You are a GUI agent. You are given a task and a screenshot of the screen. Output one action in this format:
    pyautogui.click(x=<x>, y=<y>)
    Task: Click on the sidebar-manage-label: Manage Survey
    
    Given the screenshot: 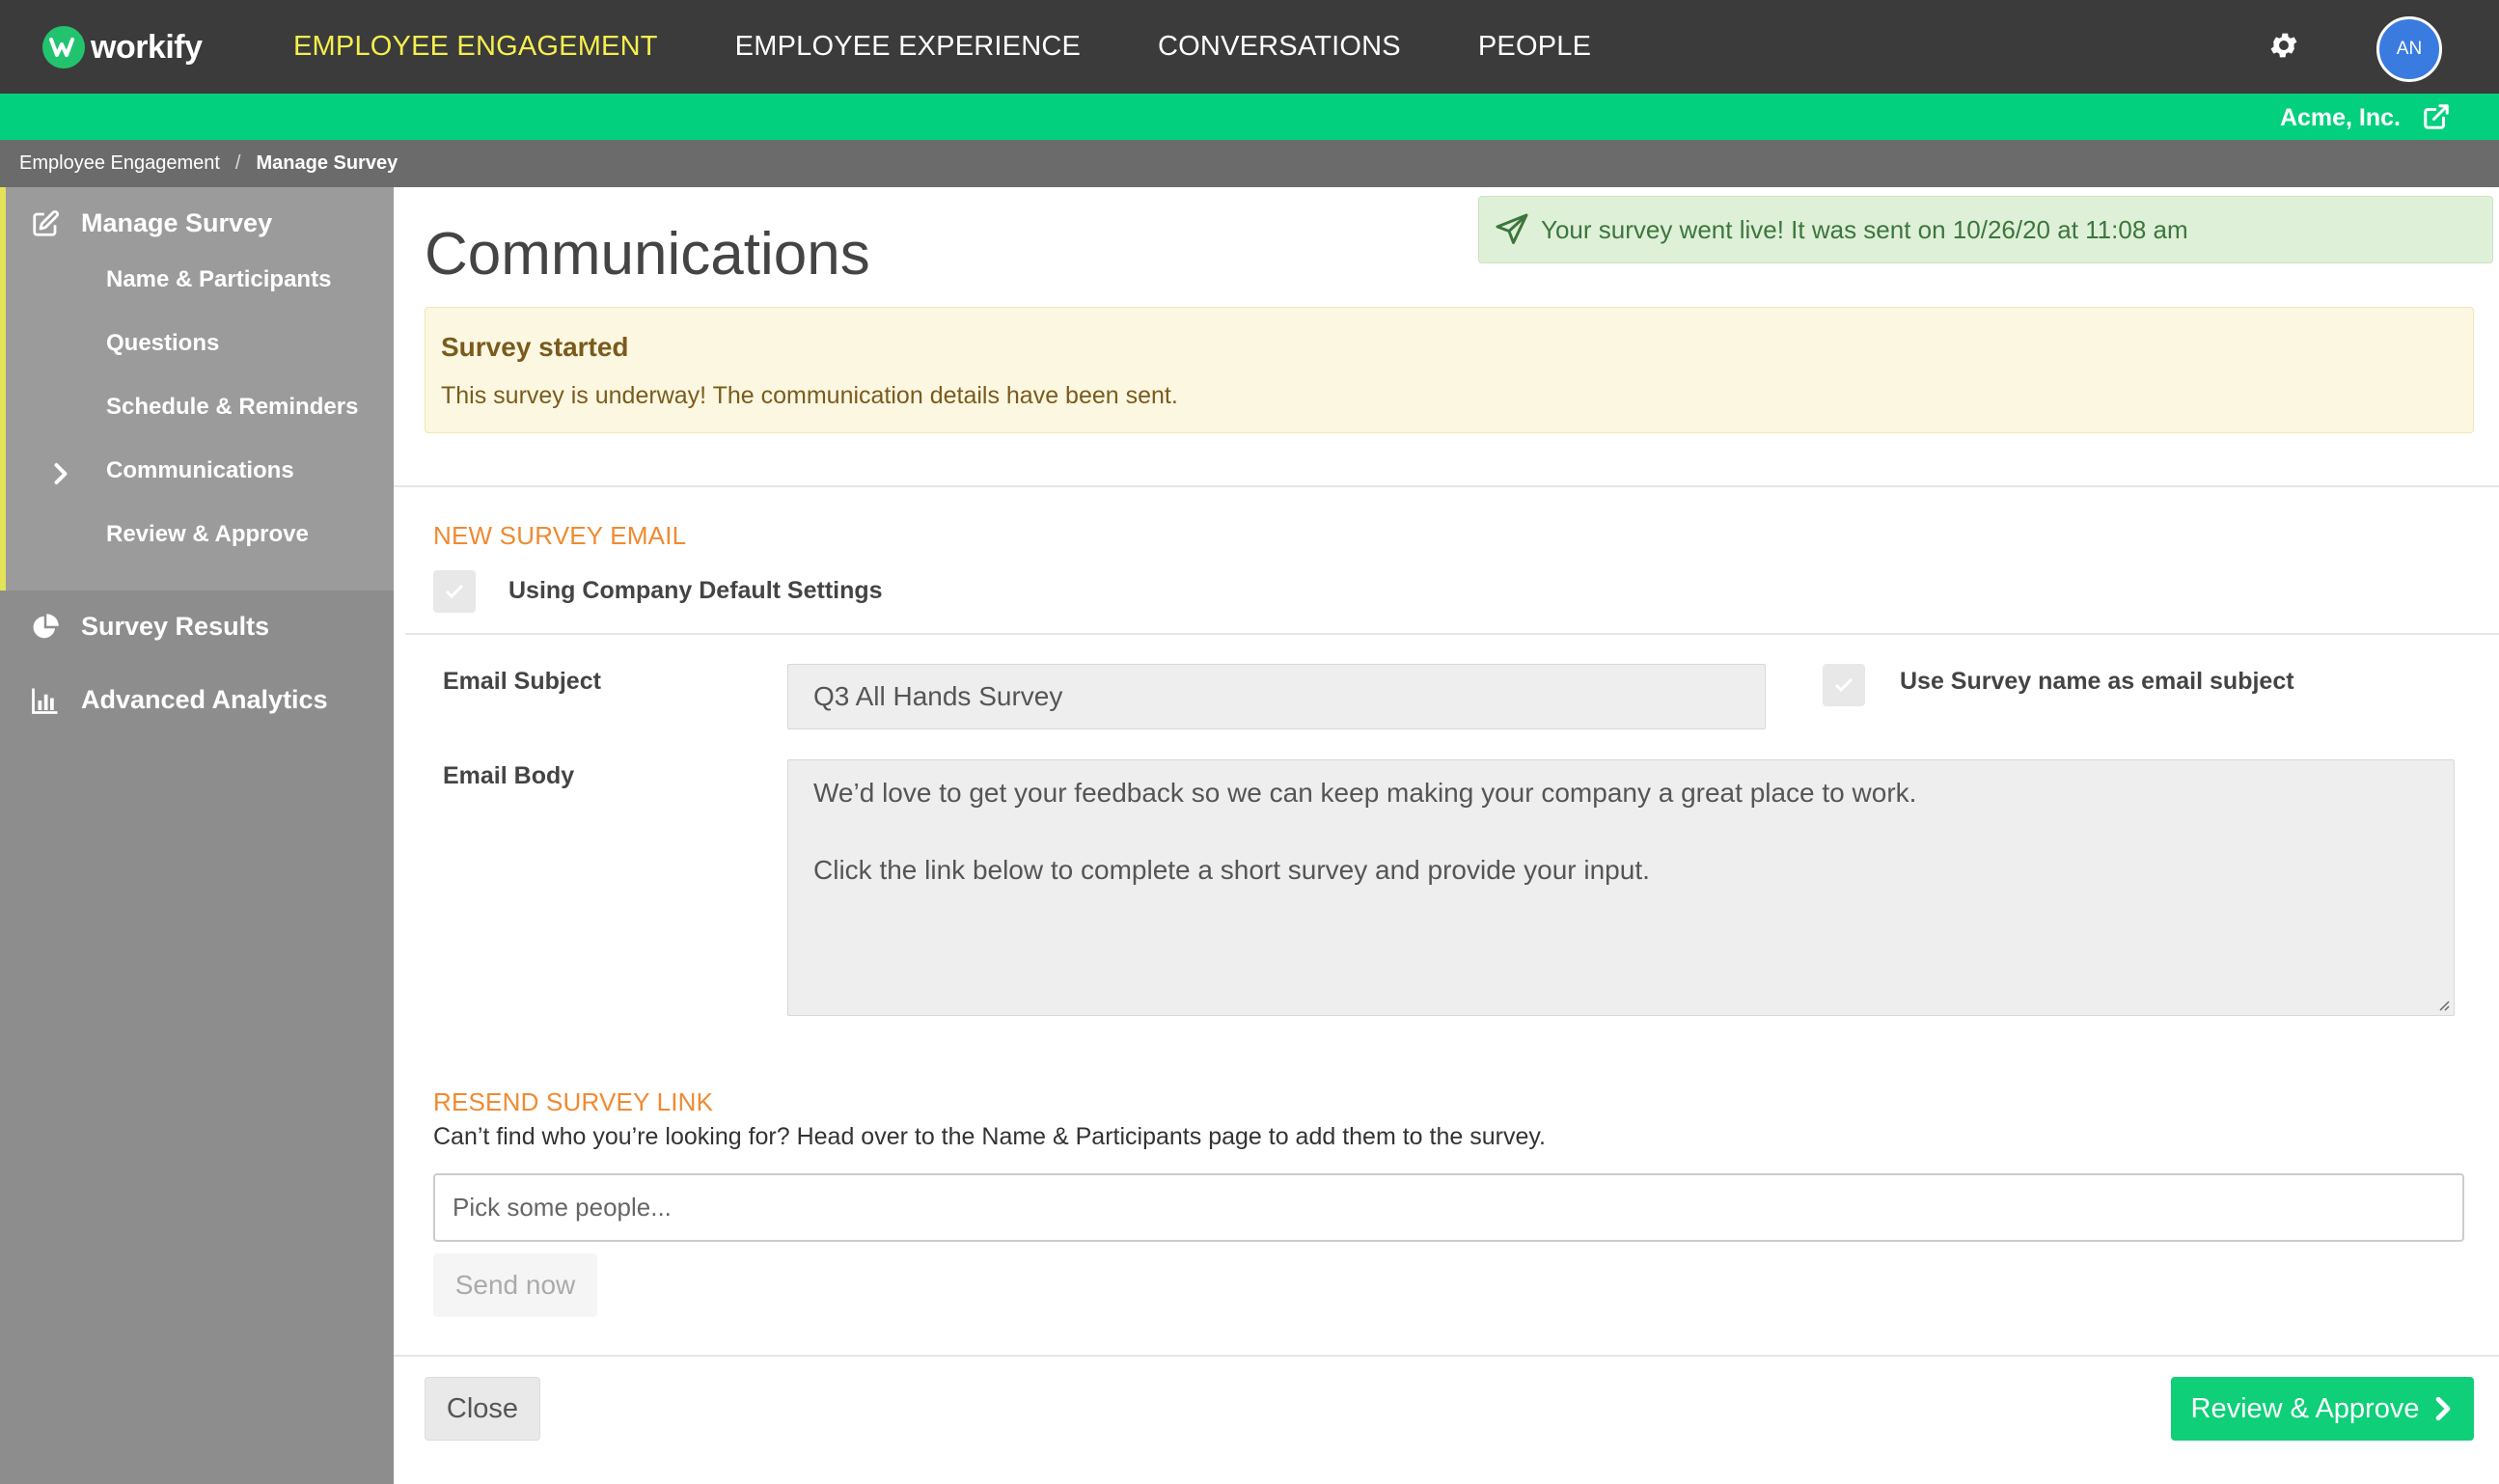 What is the action you would take?
    pyautogui.click(x=177, y=222)
    